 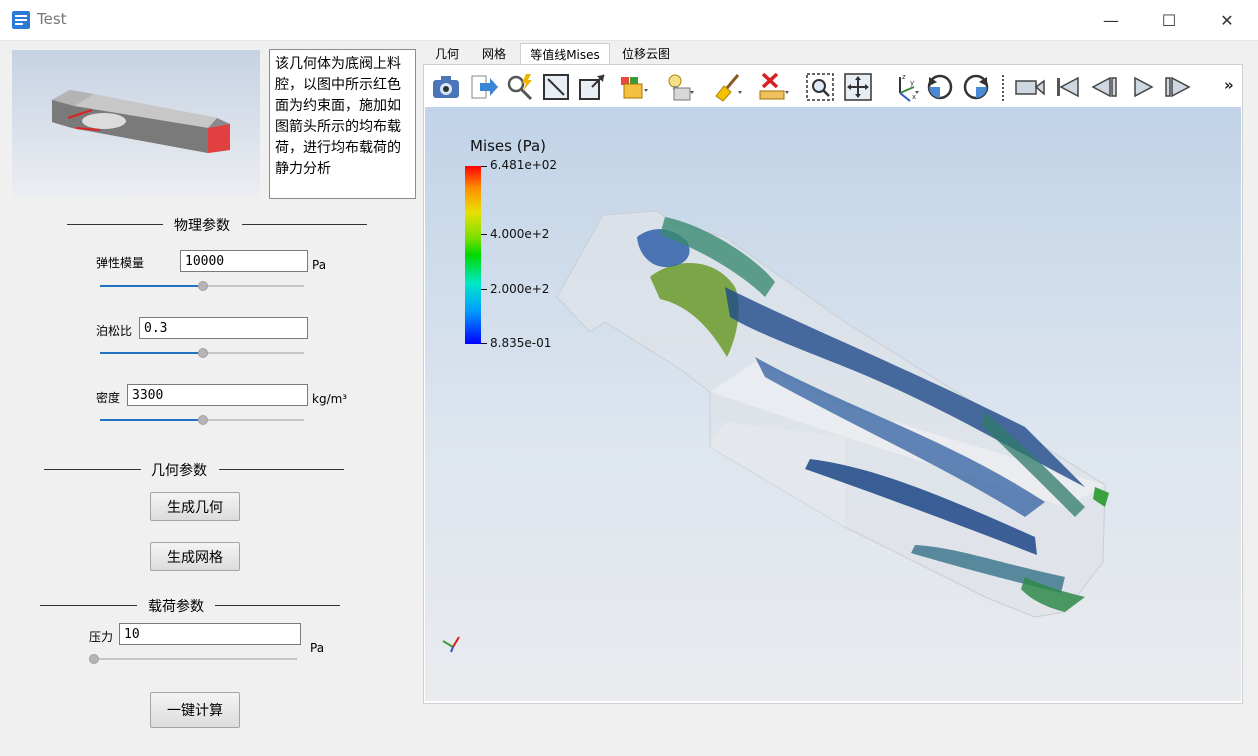 What do you see at coordinates (244, 261) in the screenshot?
I see `elastic-modulus-input: 10000` at bounding box center [244, 261].